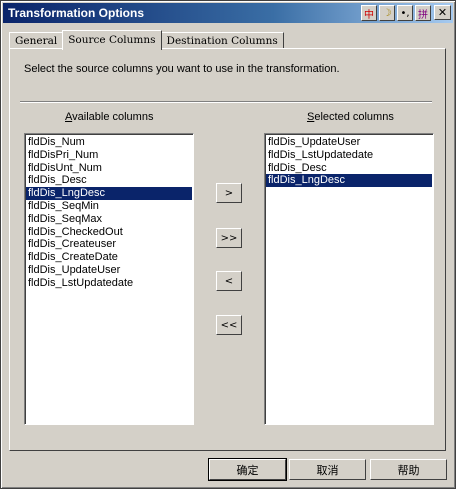  Describe the element at coordinates (423, 13) in the screenshot. I see `pinyin-icon: 拼` at that location.